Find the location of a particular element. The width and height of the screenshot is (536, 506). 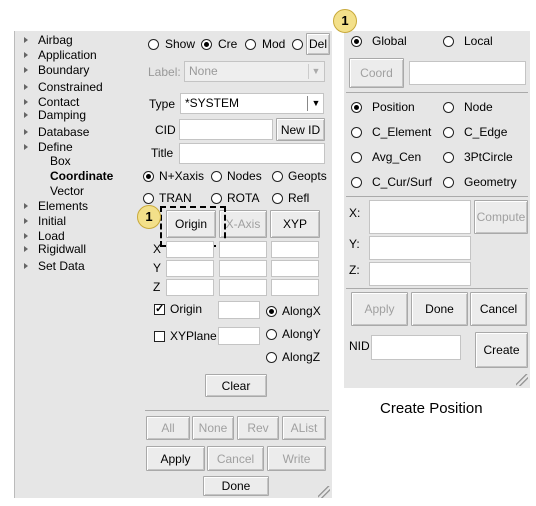

create-button: Create is located at coordinates (501, 350).